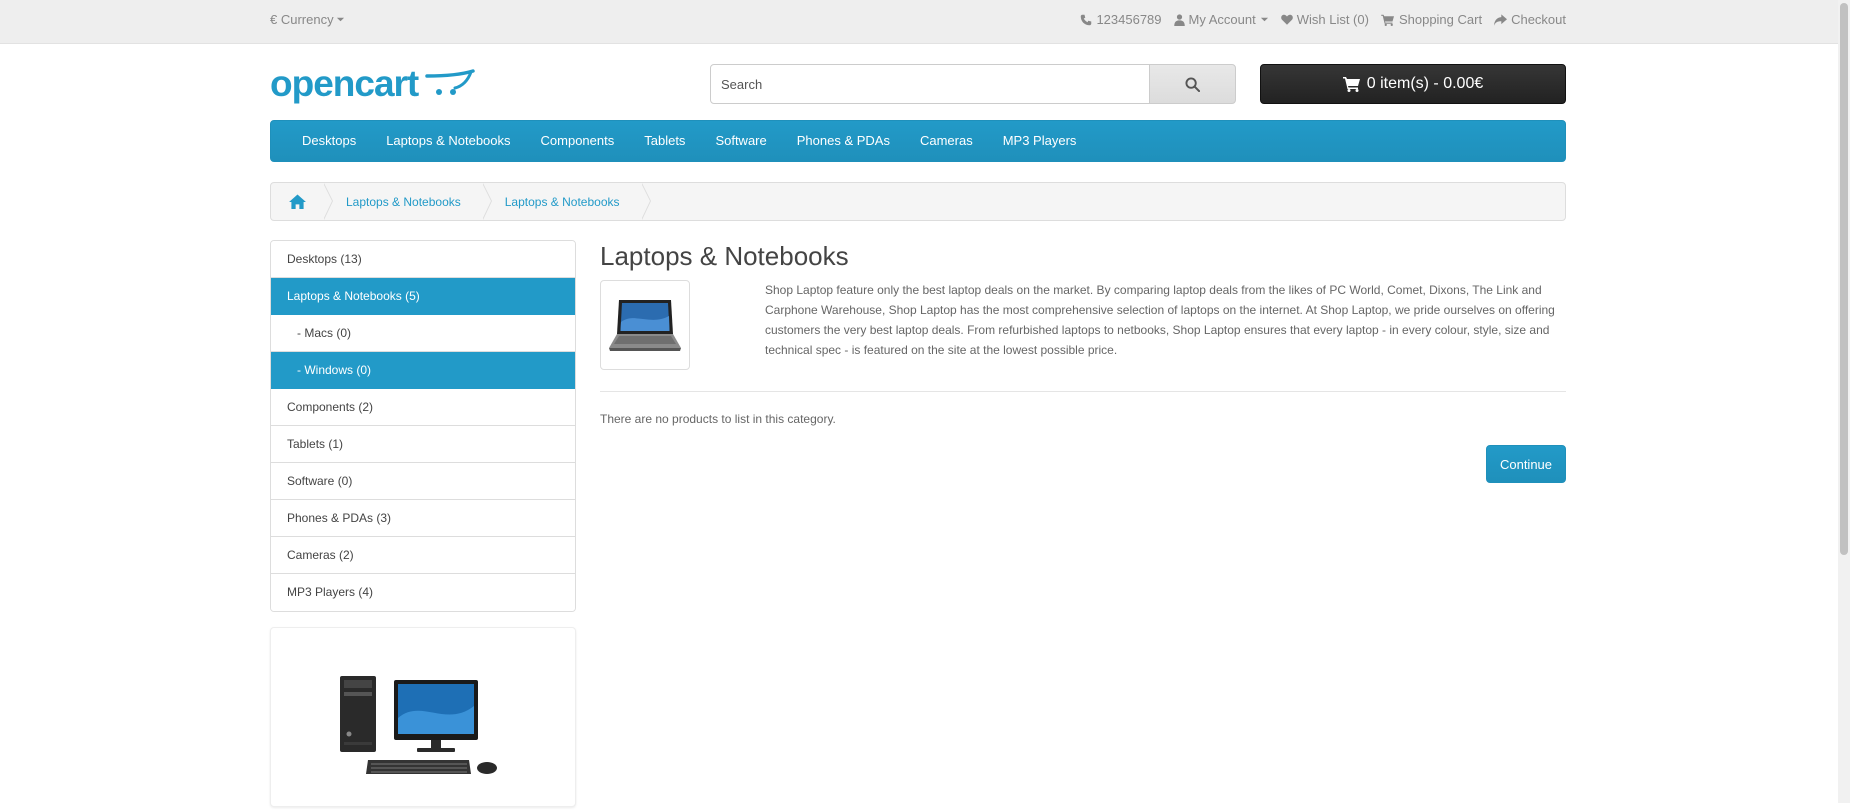  Describe the element at coordinates (423, 592) in the screenshot. I see `category-mp3-players: MP3 Players (4)` at that location.